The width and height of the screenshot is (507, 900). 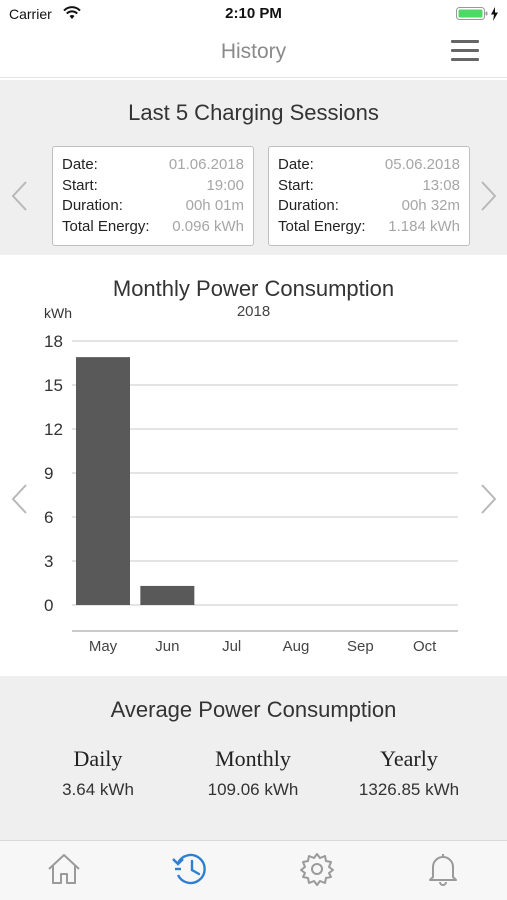 What do you see at coordinates (48, 605) in the screenshot?
I see `y-tick-label: 0` at bounding box center [48, 605].